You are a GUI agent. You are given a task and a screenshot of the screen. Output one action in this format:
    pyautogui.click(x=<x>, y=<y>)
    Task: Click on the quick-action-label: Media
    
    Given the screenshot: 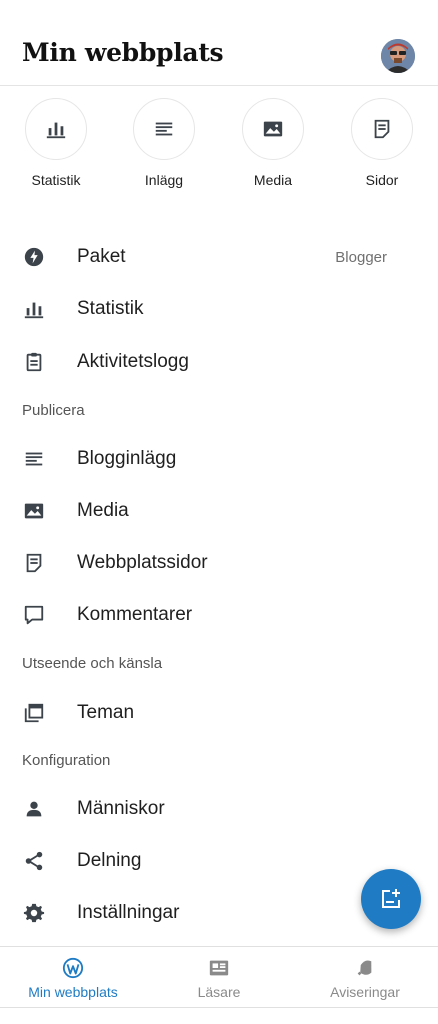 What is the action you would take?
    pyautogui.click(x=273, y=180)
    